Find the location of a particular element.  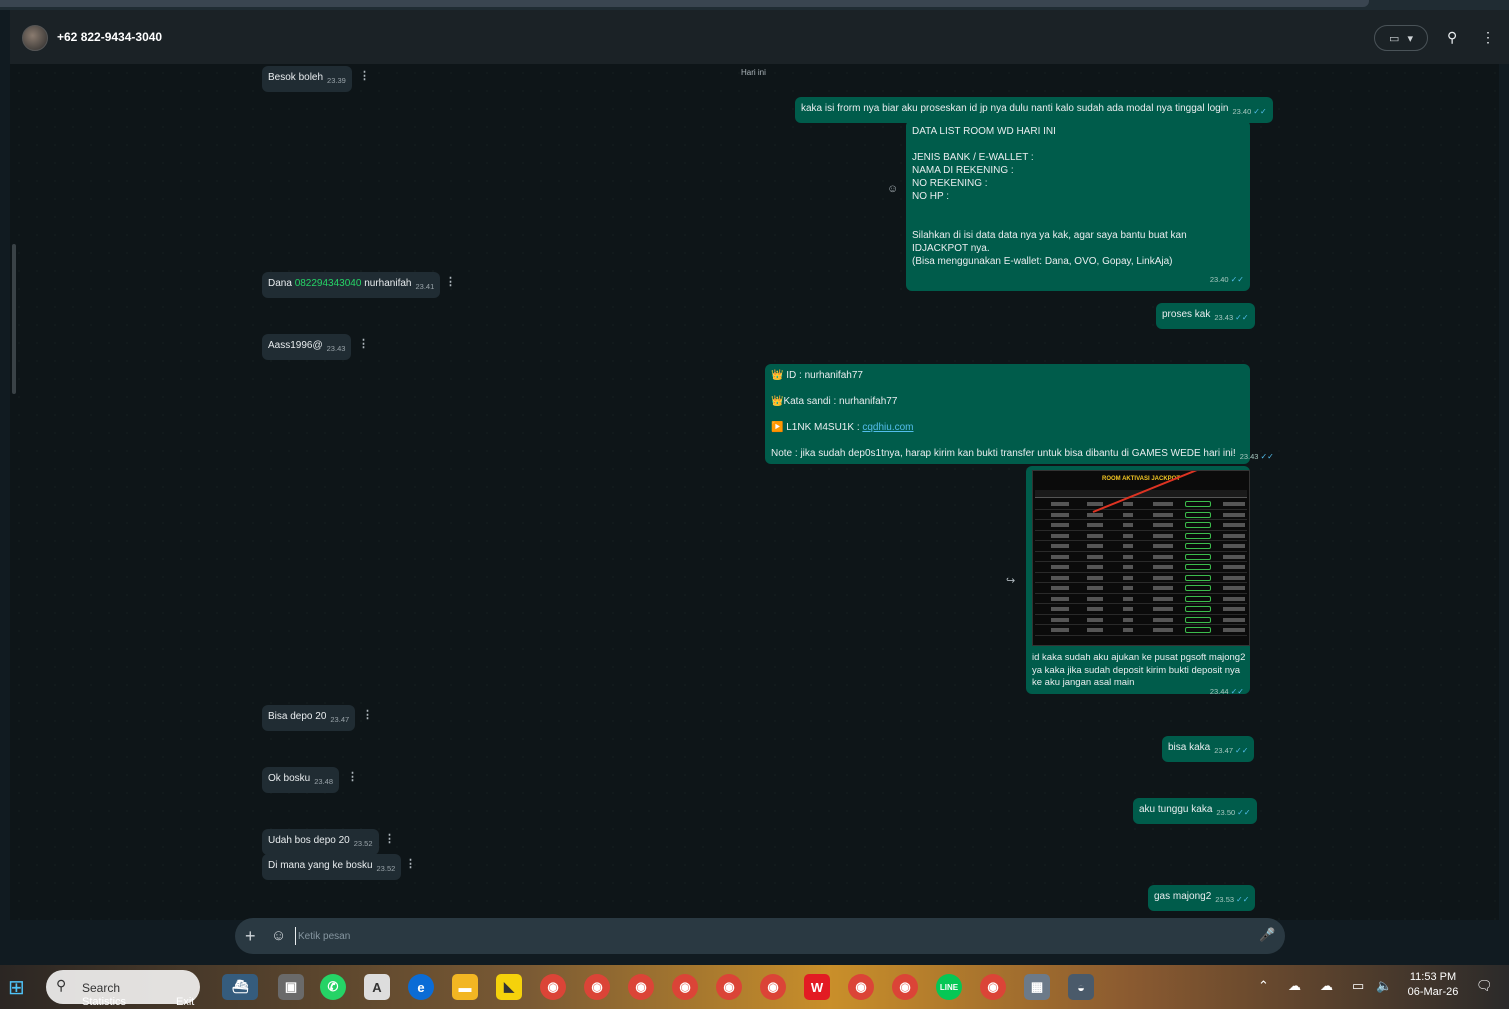

message-link: cqdhiu.com is located at coordinates (887, 427).